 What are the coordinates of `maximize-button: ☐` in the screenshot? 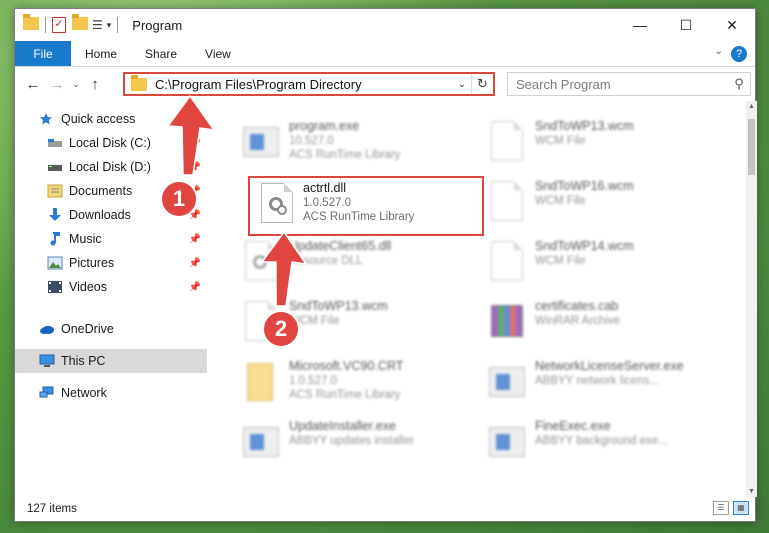 It's located at (686, 25).